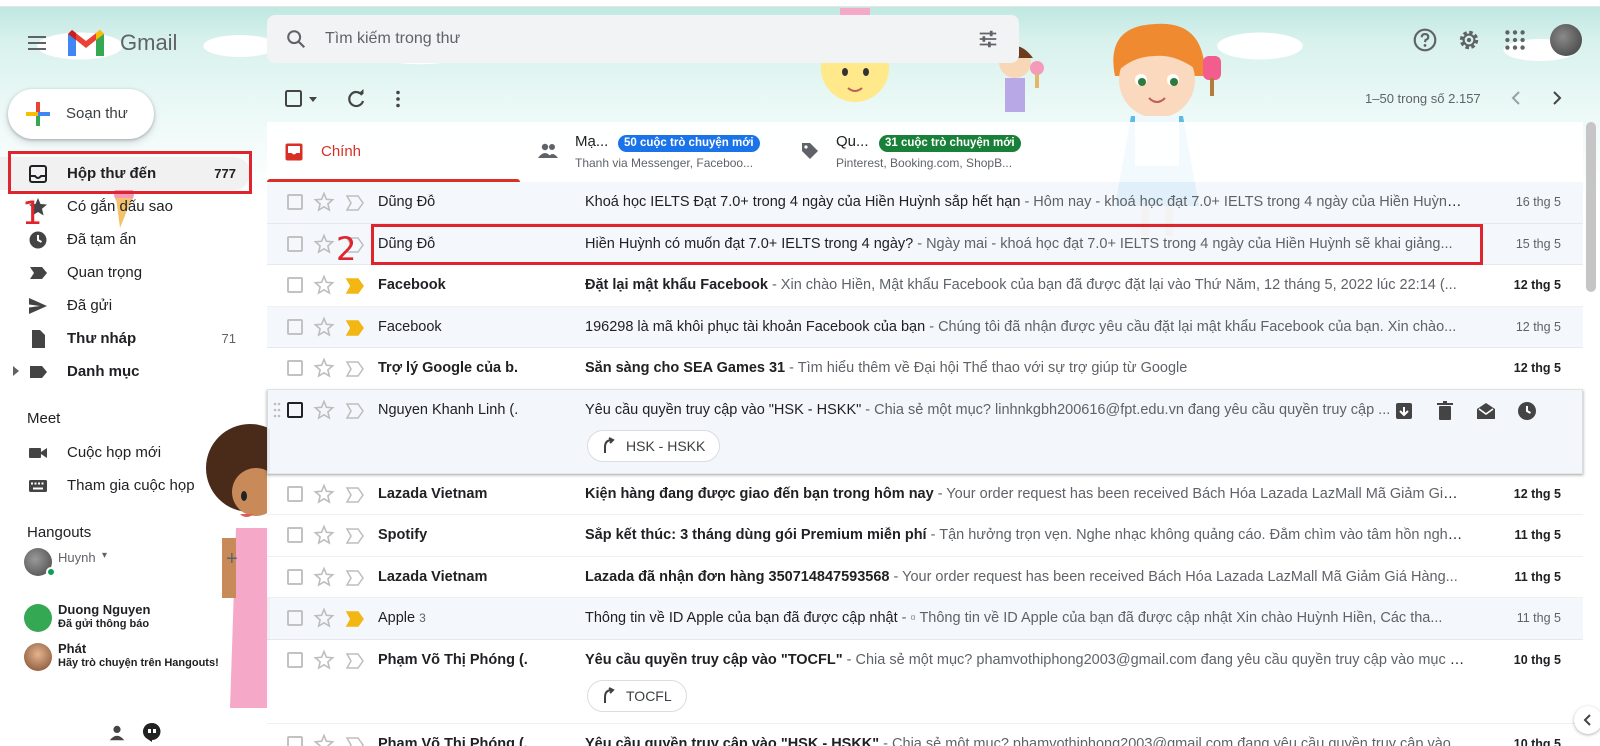 The width and height of the screenshot is (1600, 746). Describe the element at coordinates (473, 494) in the screenshot. I see `email-sender: Lazada Vietnam` at that location.